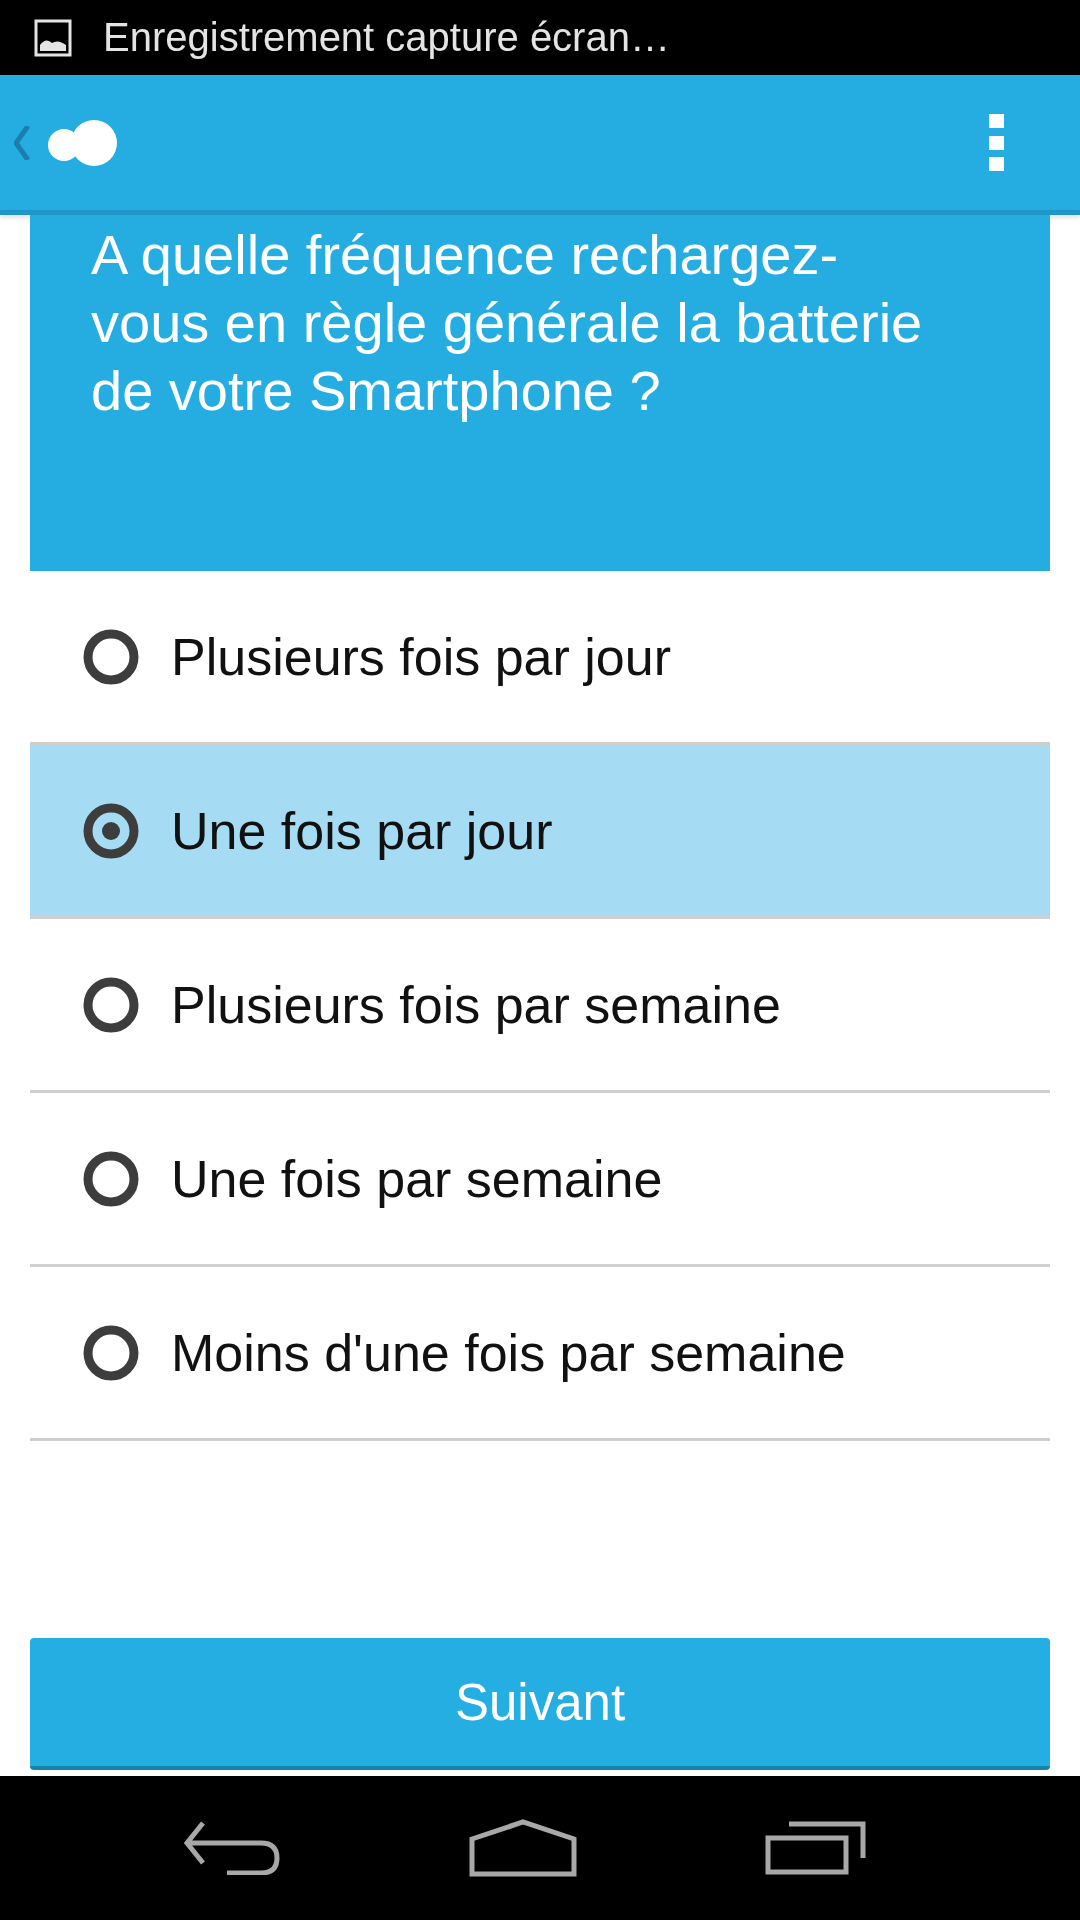 Image resolution: width=1080 pixels, height=1920 pixels. What do you see at coordinates (417, 1178) in the screenshot?
I see `option-label: Une fois par semaine` at bounding box center [417, 1178].